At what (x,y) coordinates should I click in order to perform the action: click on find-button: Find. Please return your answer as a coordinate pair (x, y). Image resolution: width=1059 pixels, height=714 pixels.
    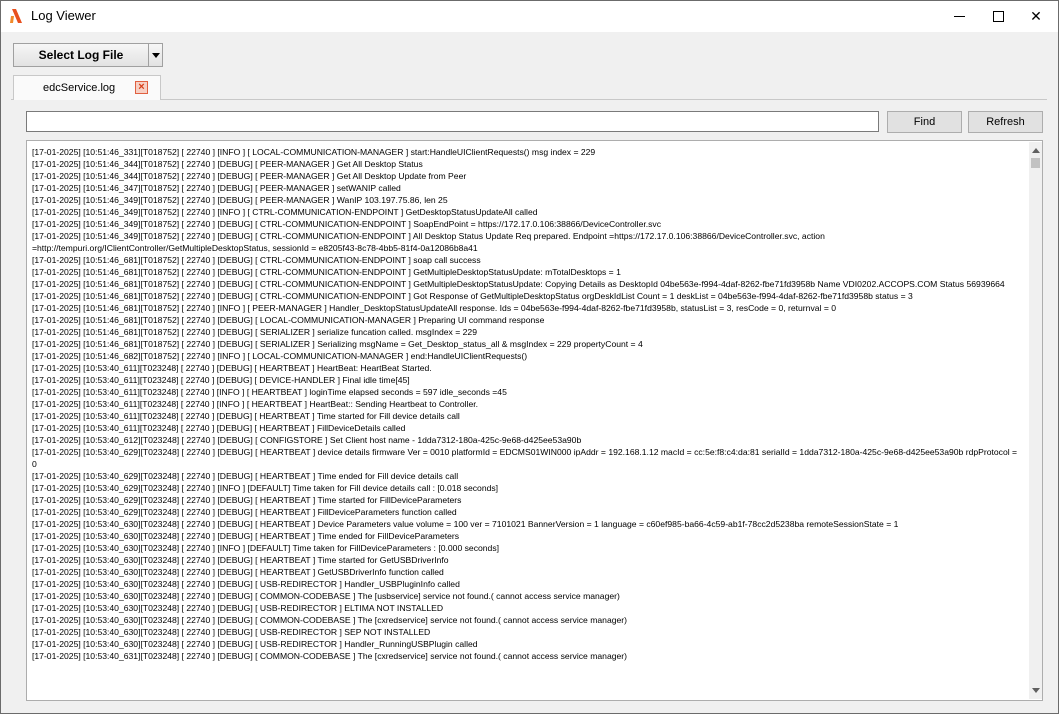
    Looking at the image, I should click on (924, 122).